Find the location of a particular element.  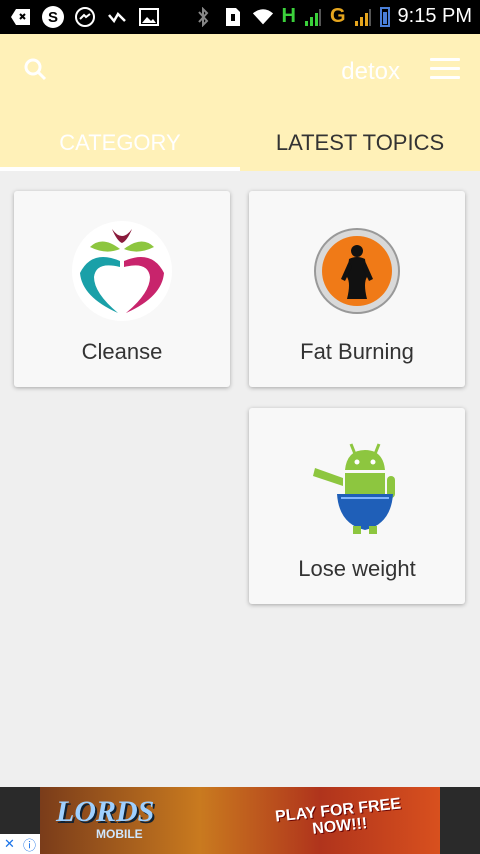

category-card-cleanse: Cleanse is located at coordinates (122, 289).